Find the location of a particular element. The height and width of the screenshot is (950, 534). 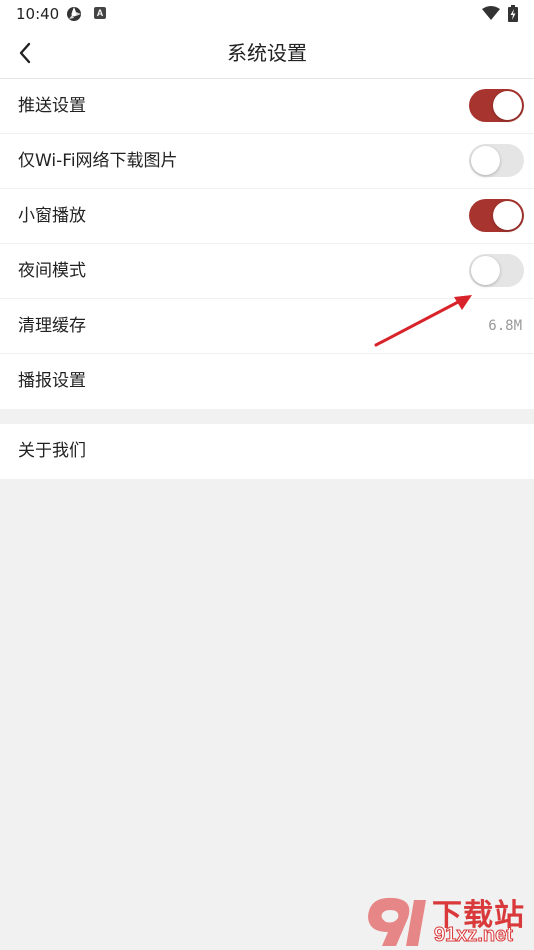

mini-window-toggle is located at coordinates (496, 215).